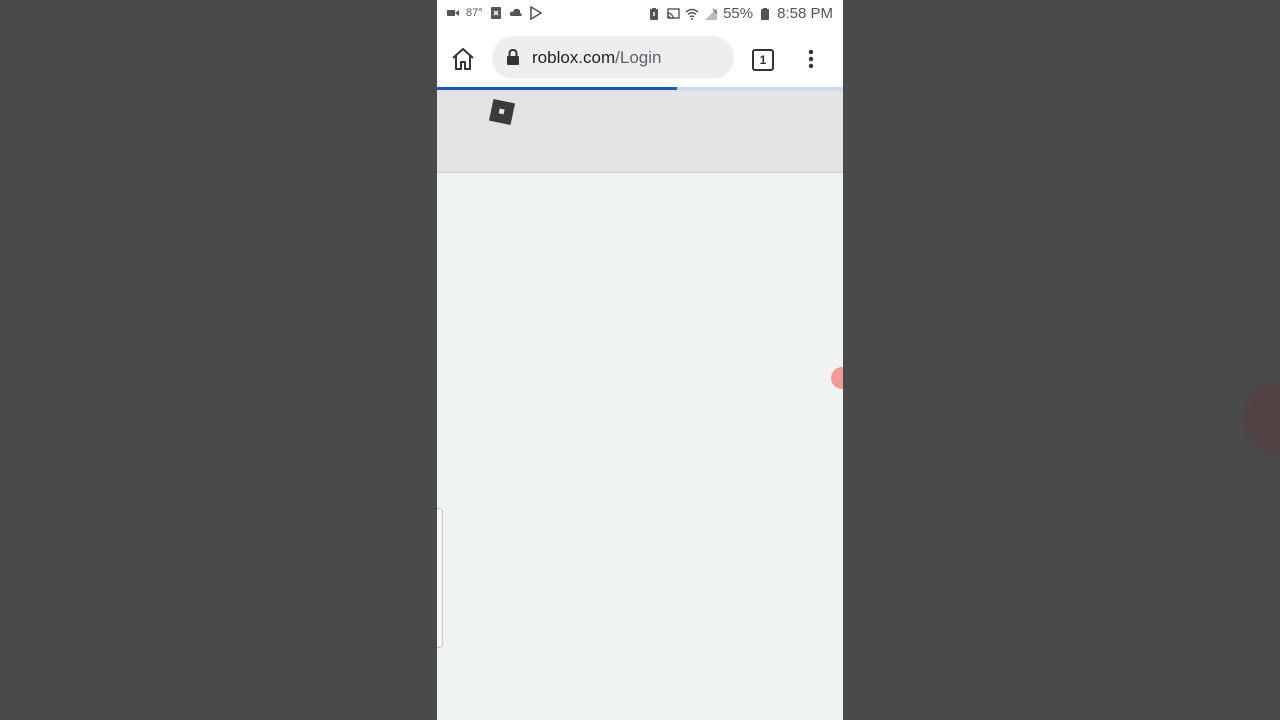 The width and height of the screenshot is (1280, 720). I want to click on more-options-button, so click(811, 59).